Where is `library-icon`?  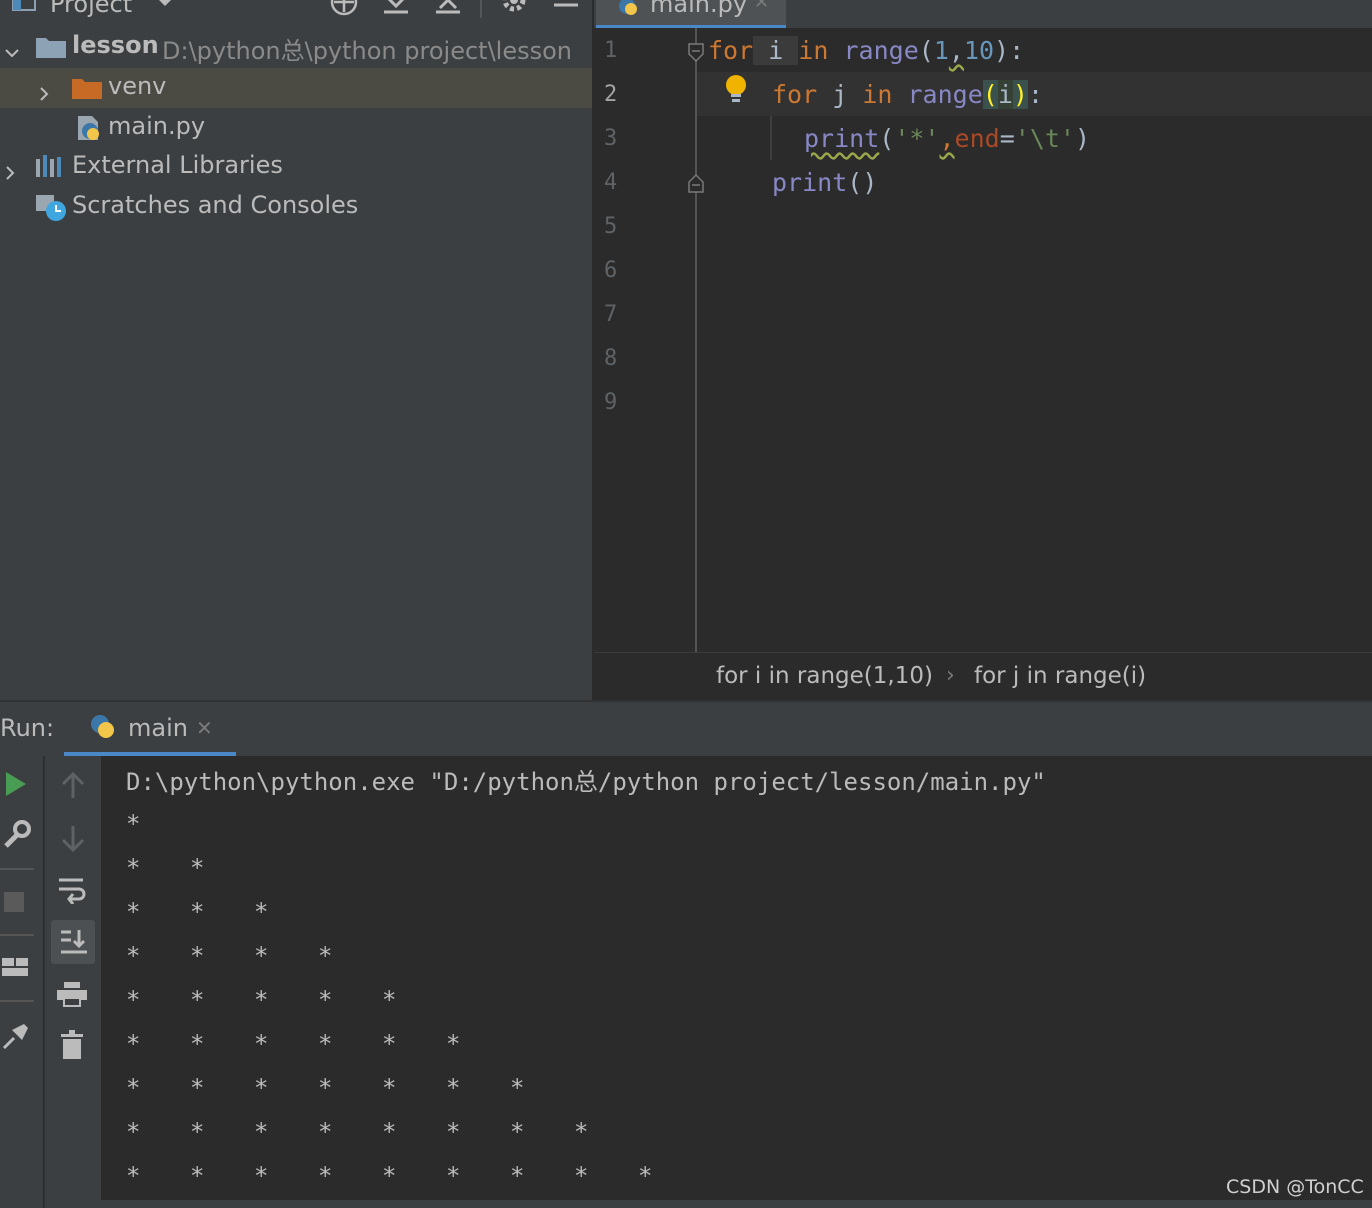
library-icon is located at coordinates (51, 170).